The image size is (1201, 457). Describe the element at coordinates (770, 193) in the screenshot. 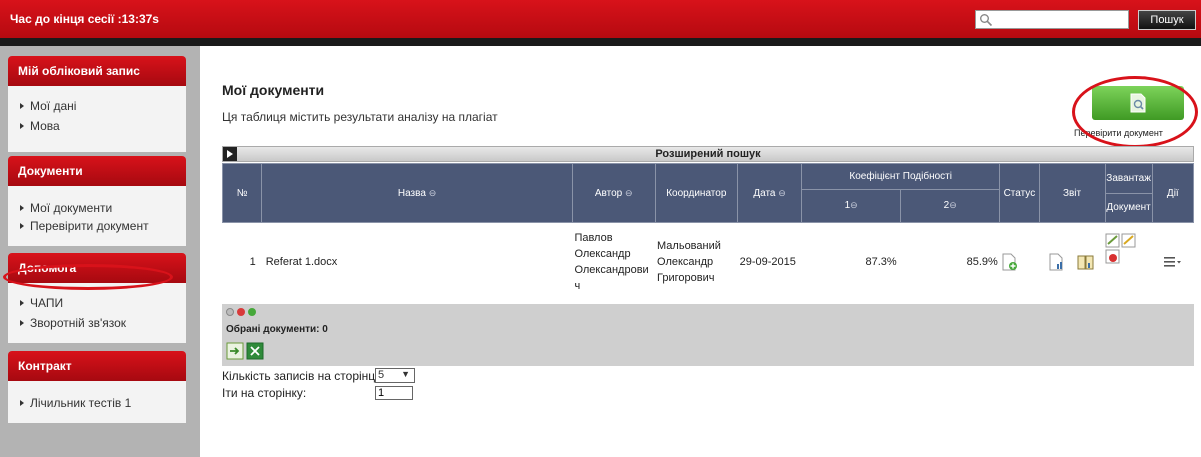

I see `col-date: Дата ⊖` at that location.